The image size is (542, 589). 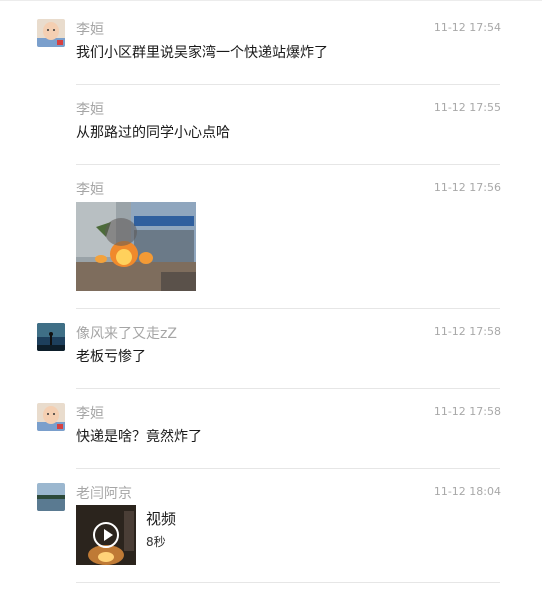 What do you see at coordinates (139, 437) in the screenshot?
I see `message-text: 快递是啥？竟然炸了` at bounding box center [139, 437].